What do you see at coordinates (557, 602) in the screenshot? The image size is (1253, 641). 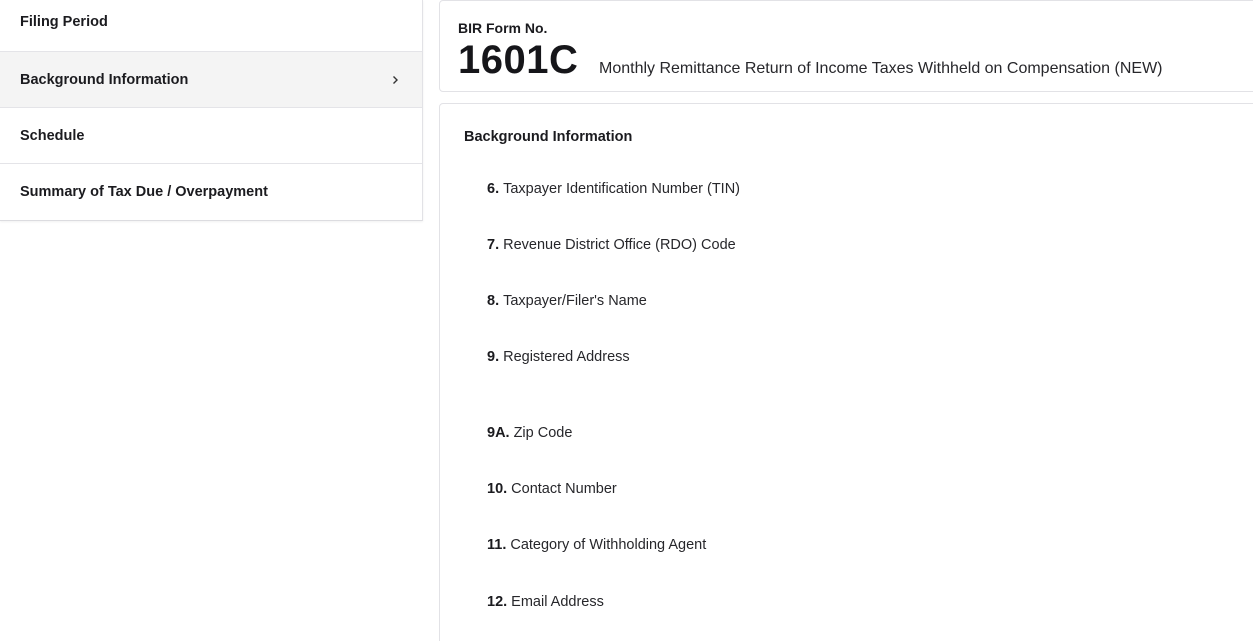 I see `field-label: Email Address` at bounding box center [557, 602].